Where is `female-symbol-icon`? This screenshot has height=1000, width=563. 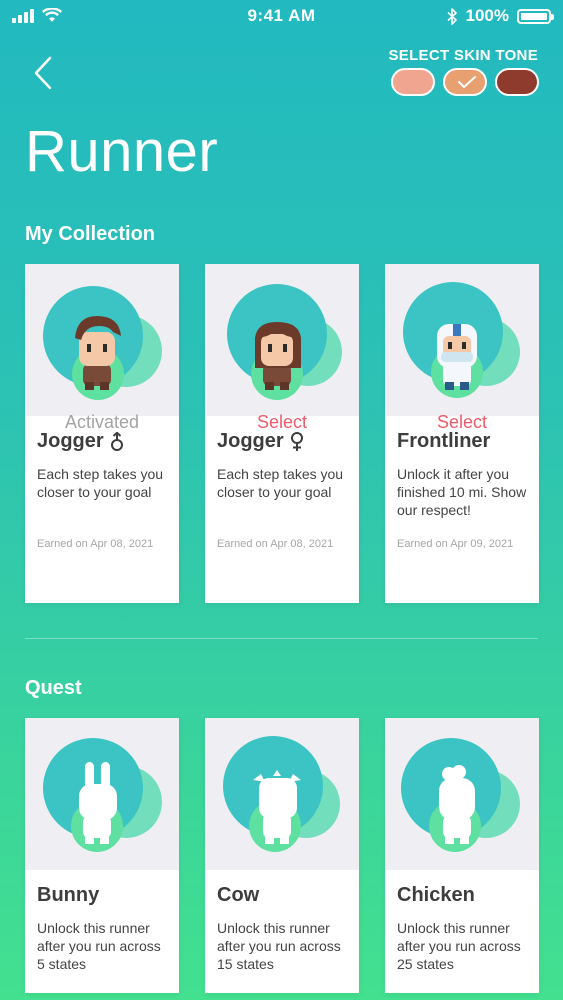 female-symbol-icon is located at coordinates (296, 441).